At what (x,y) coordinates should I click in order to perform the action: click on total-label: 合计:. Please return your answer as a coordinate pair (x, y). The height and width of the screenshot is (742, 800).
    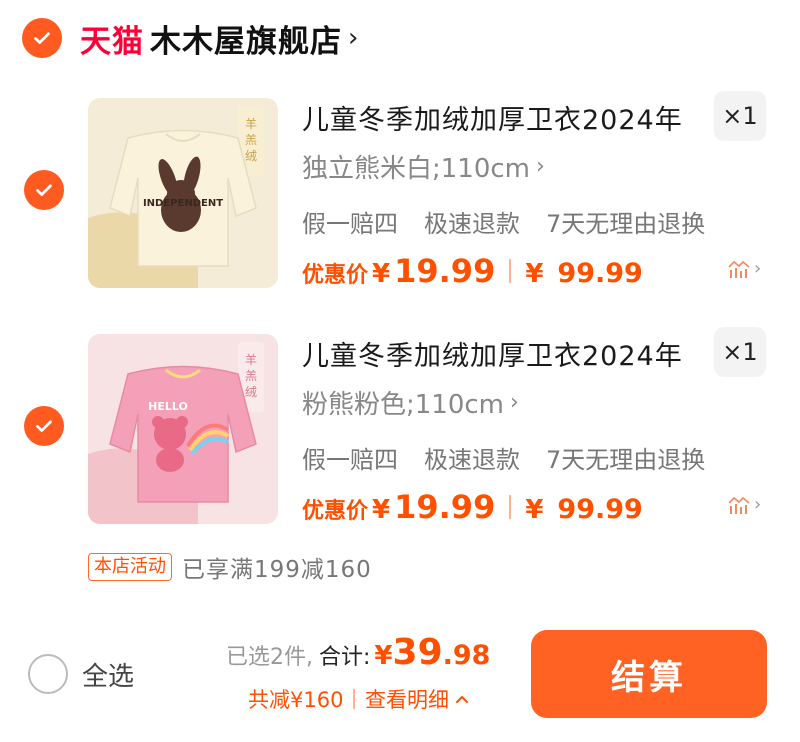
    Looking at the image, I should click on (345, 657).